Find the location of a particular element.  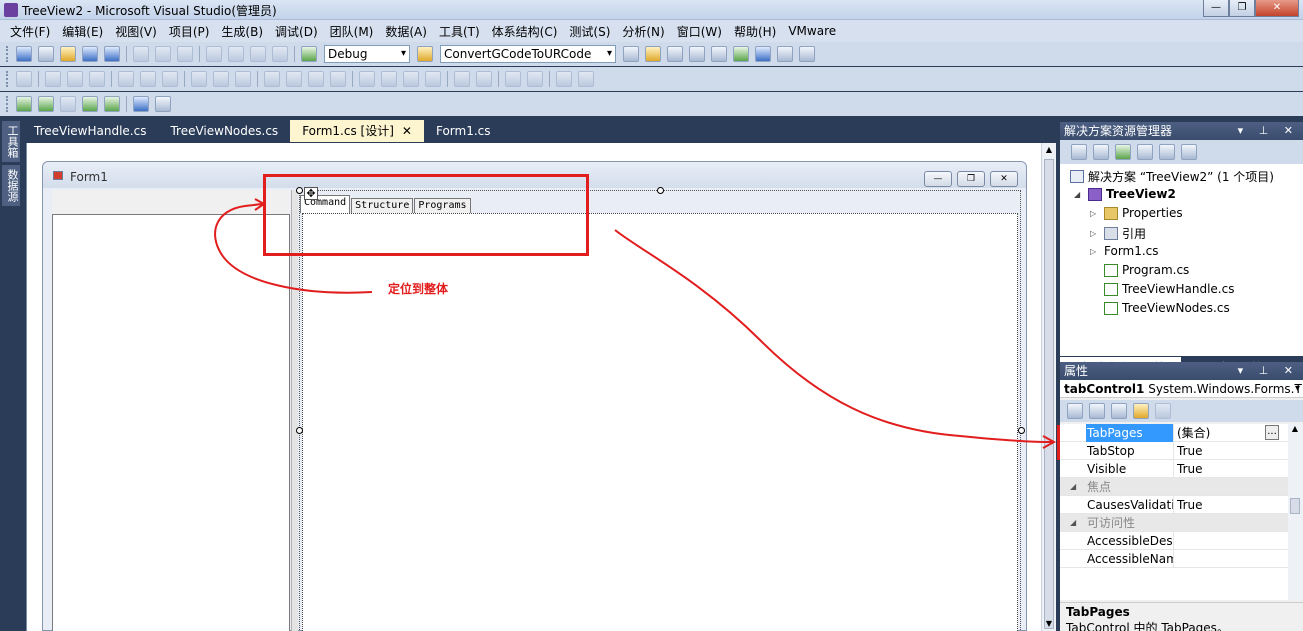

start-debugging-icon is located at coordinates (309, 54).